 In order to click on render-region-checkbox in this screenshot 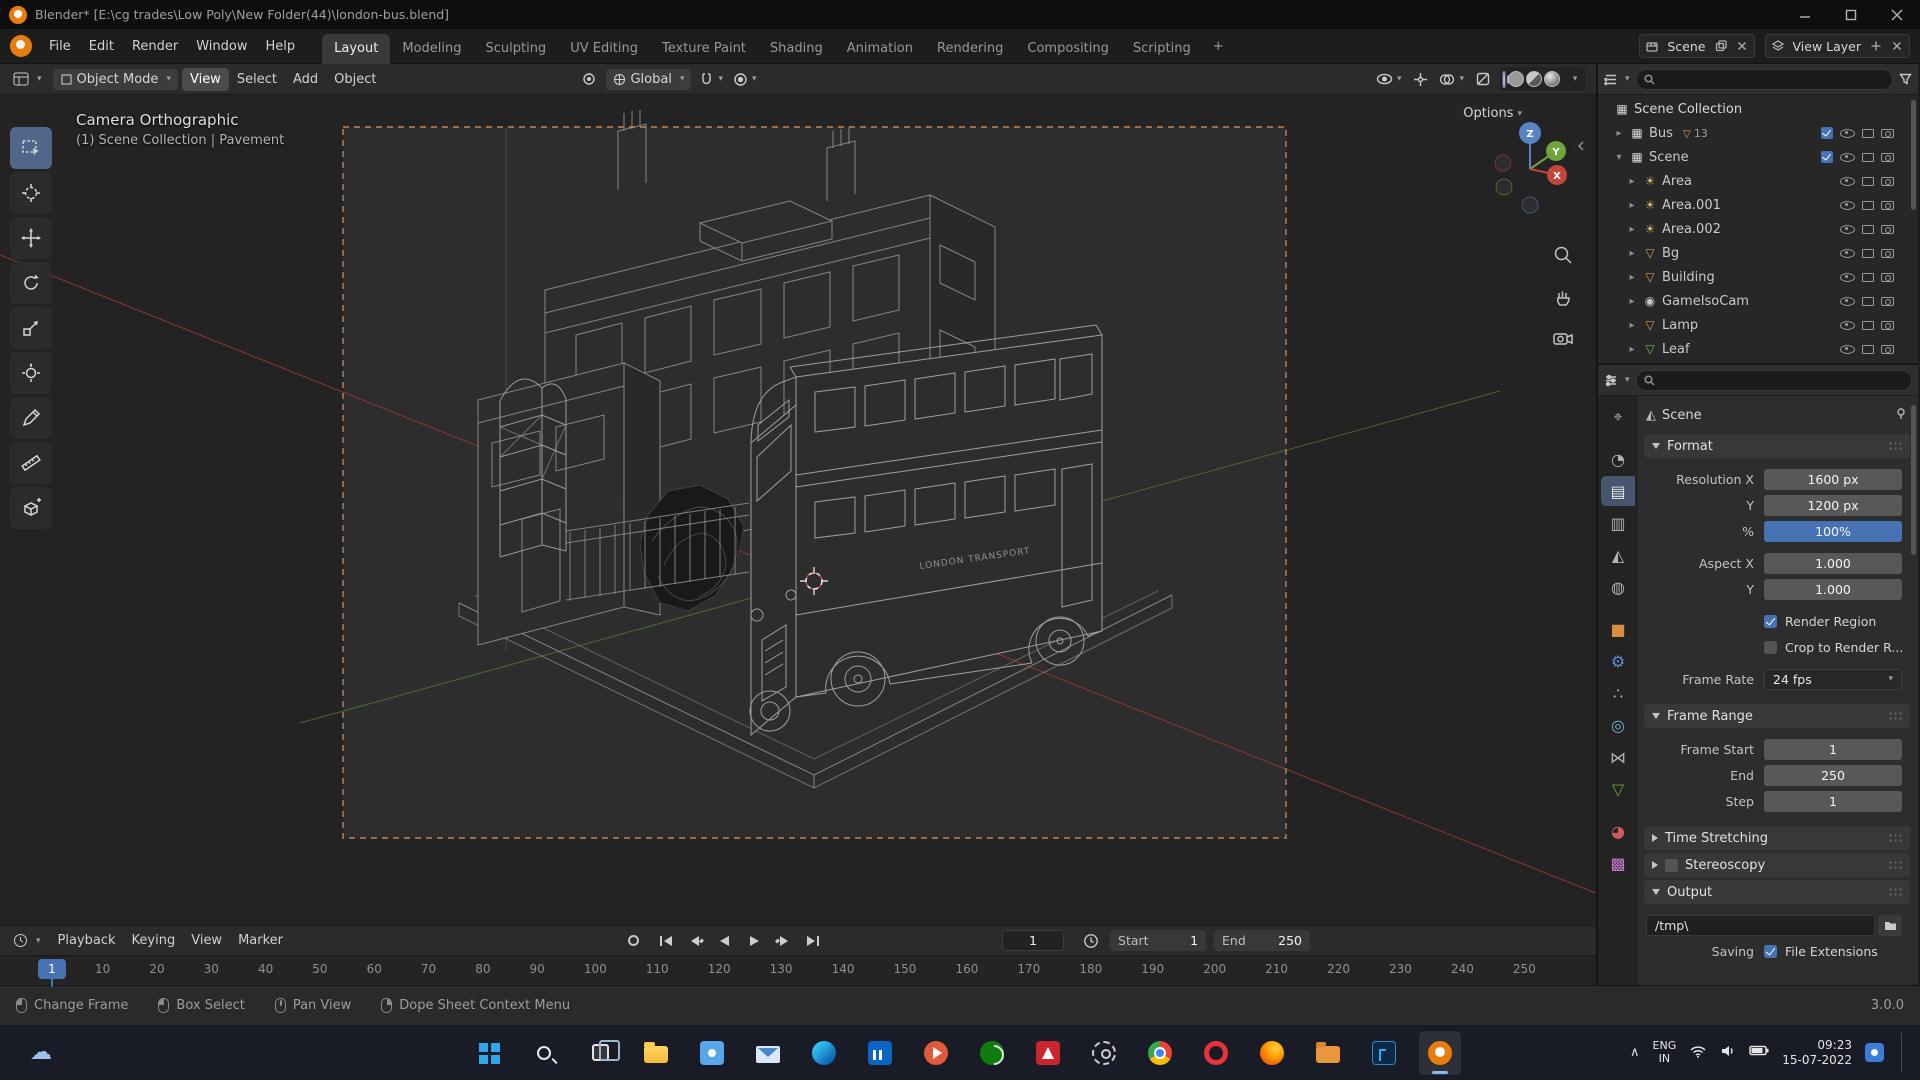, I will do `click(1770, 621)`.